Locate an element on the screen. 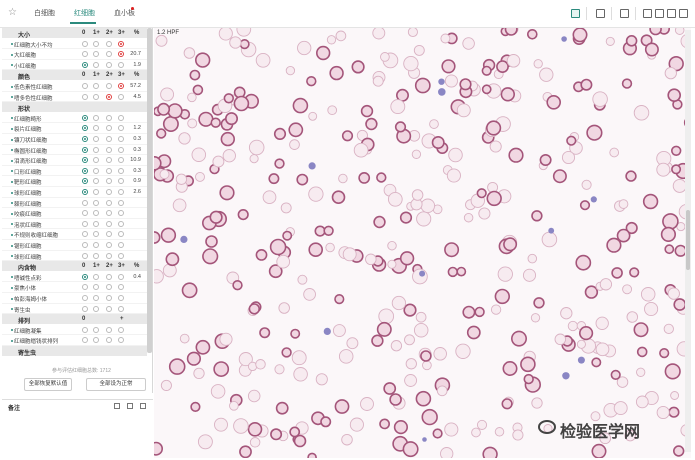  left-scrollbar is located at coordinates (149, 190).